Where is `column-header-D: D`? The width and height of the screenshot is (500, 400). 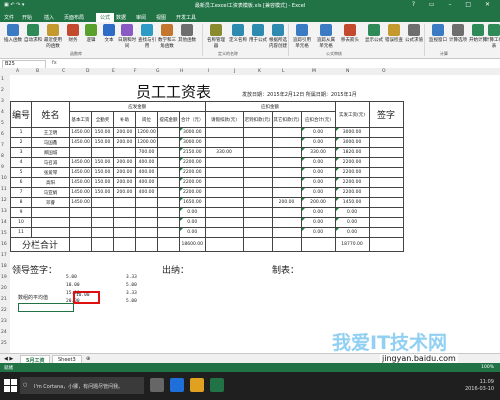
column-header-D: D is located at coordinates (87, 71).